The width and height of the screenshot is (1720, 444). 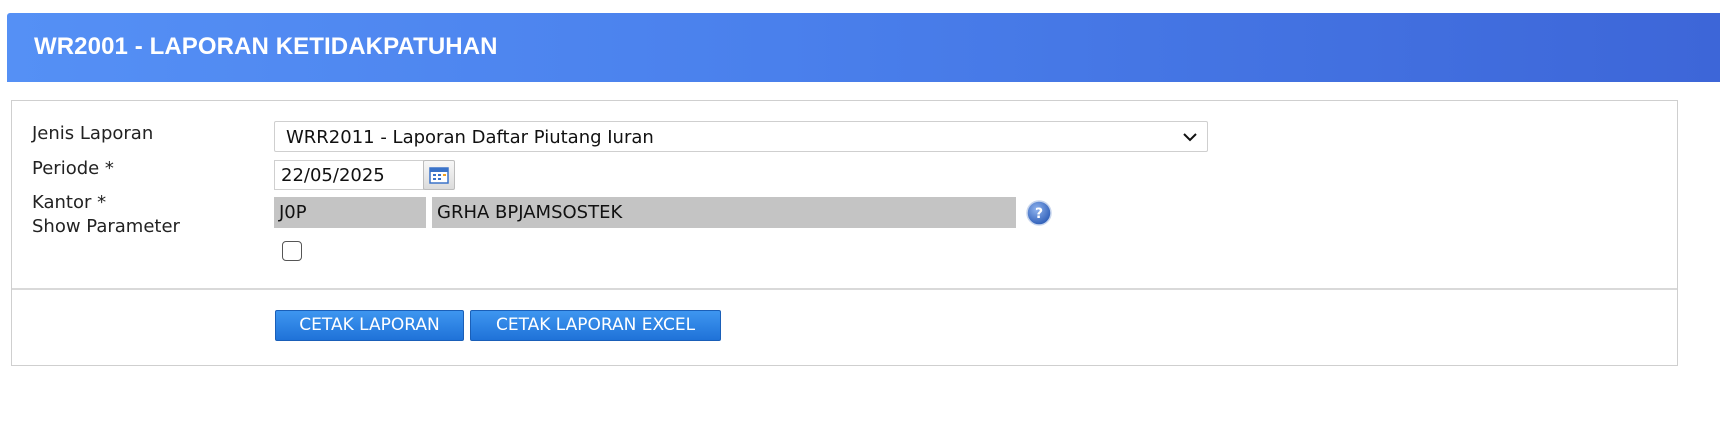 I want to click on periode-date-input: 22/05/2025, so click(x=349, y=175).